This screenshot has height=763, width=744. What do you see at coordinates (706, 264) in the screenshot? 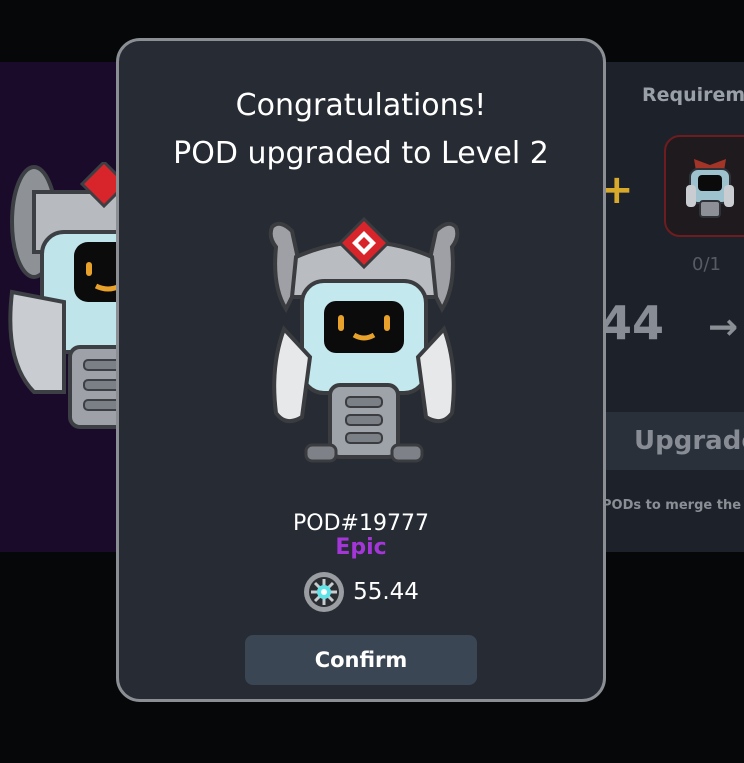
I see `requirement-count: 0/1` at bounding box center [706, 264].